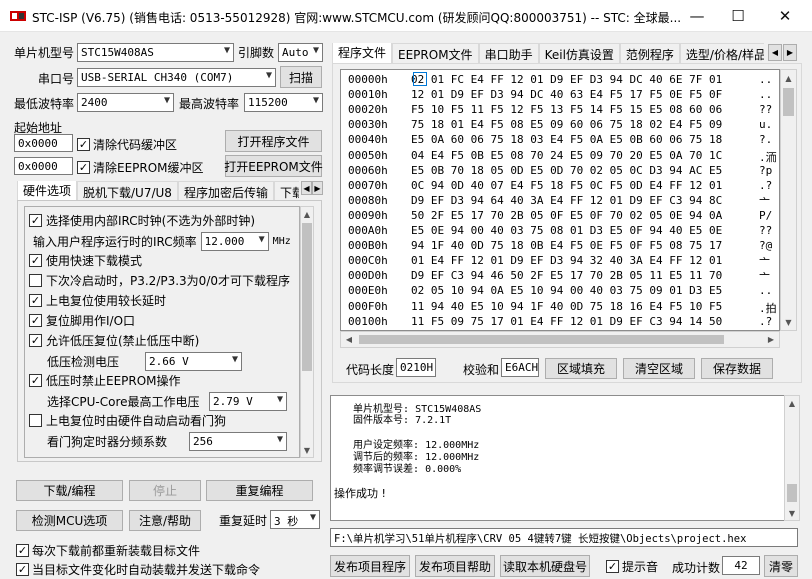 The image size is (812, 579). Describe the element at coordinates (295, 52) in the screenshot. I see `pin-count-value: Auto` at that location.